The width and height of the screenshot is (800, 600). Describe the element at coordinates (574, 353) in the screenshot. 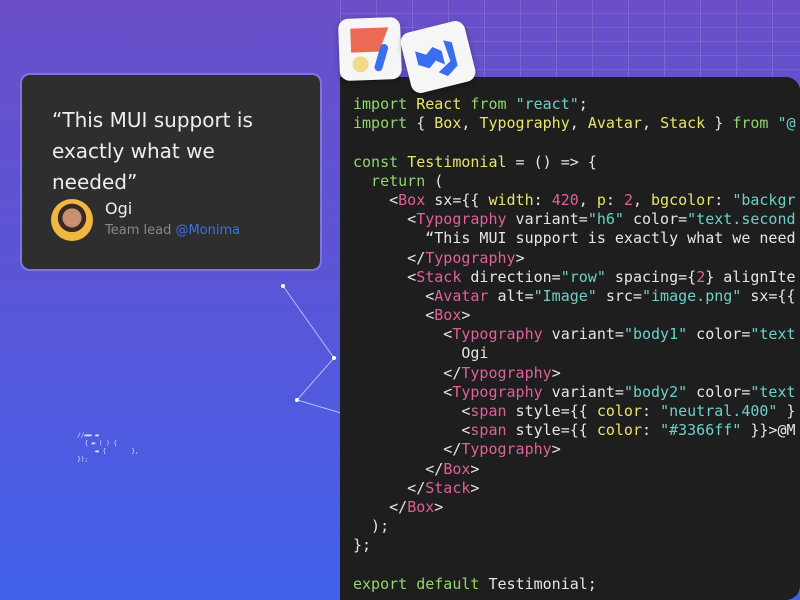

I see `code-line: Ogi` at that location.